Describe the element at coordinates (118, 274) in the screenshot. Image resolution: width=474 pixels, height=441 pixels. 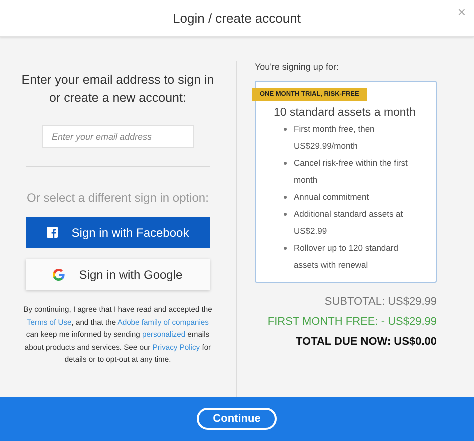
I see `google-sign-in-button: Sign in with Google` at that location.